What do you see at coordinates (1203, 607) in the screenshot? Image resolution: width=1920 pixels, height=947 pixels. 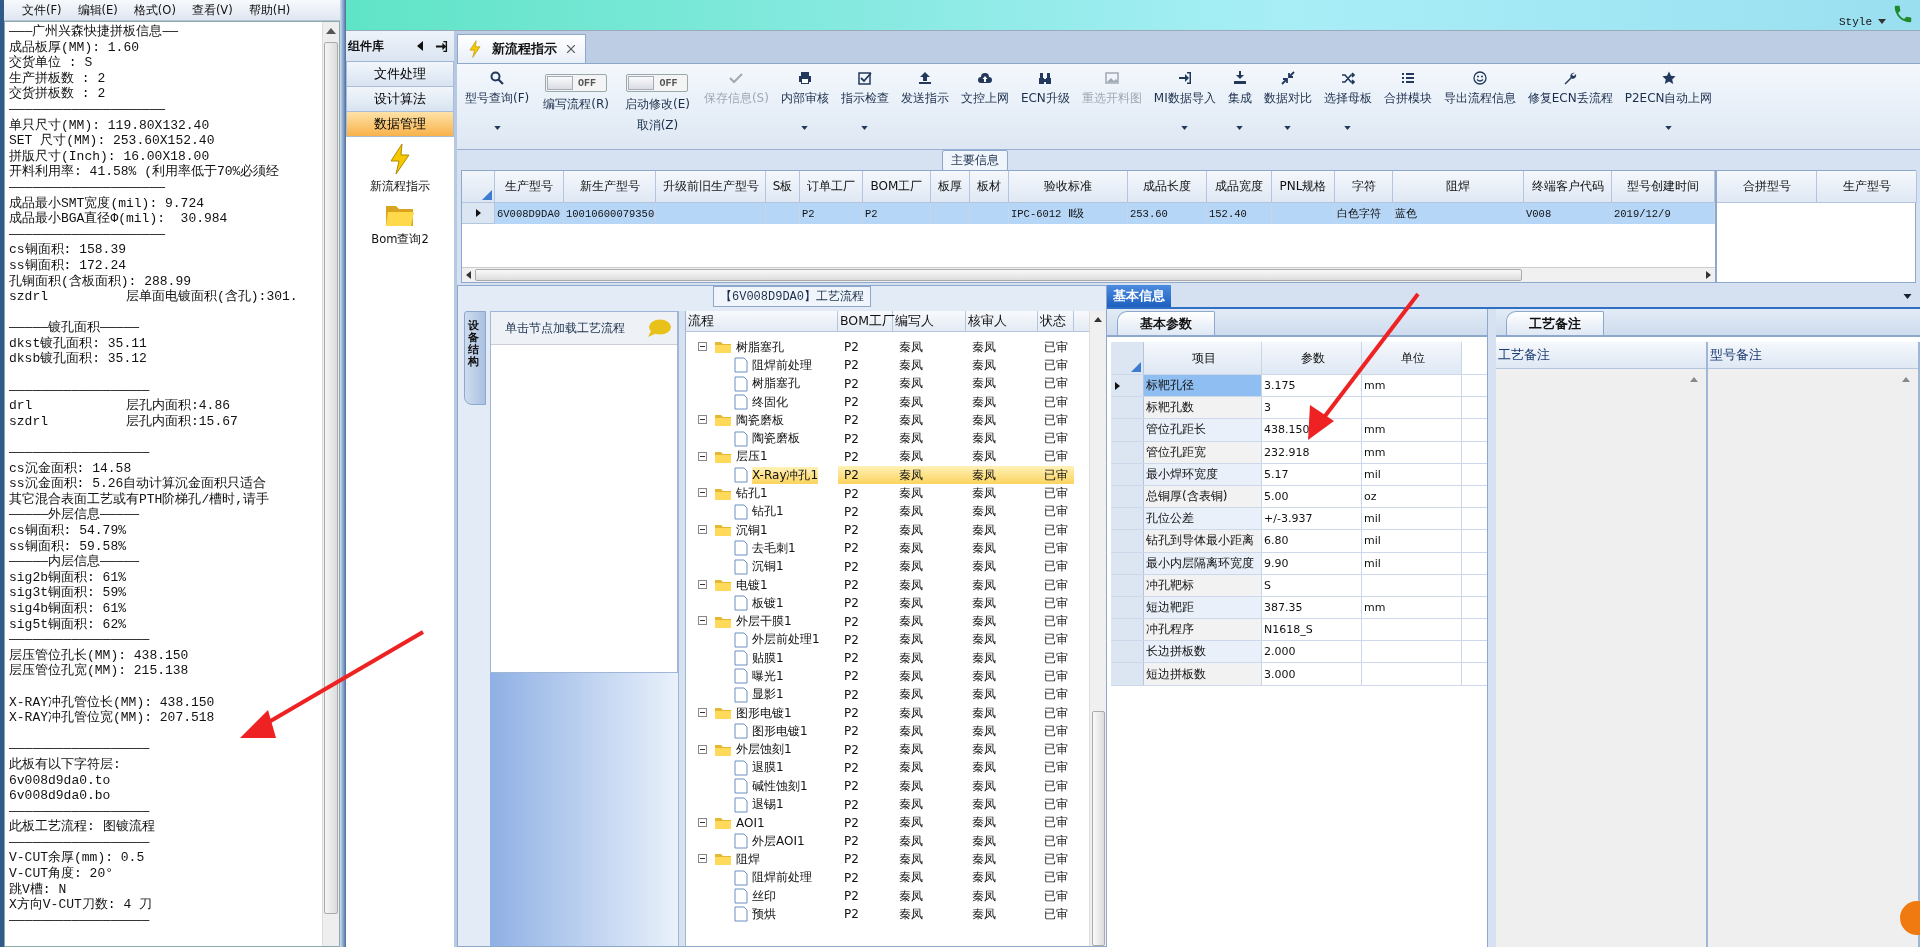 I see `selection-cell: 短边靶距` at bounding box center [1203, 607].